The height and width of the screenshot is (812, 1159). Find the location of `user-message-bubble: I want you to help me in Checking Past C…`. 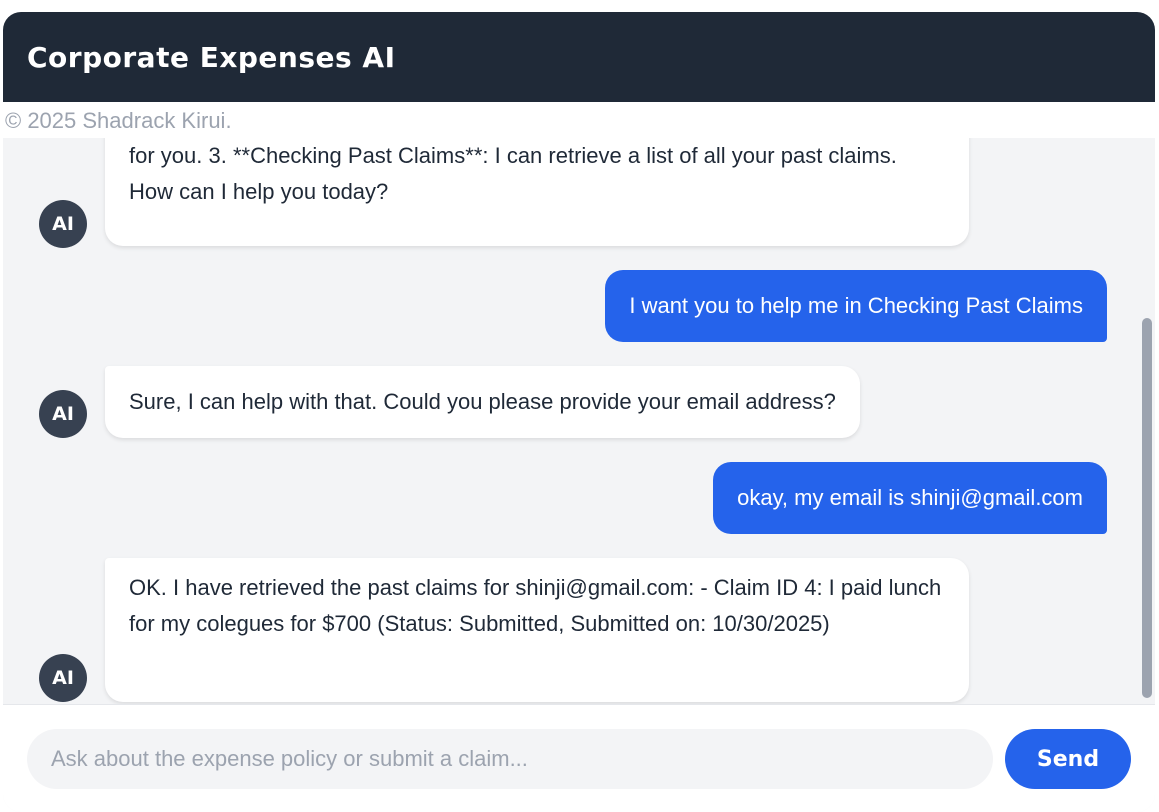

user-message-bubble: I want you to help me in Checking Past C… is located at coordinates (856, 306).